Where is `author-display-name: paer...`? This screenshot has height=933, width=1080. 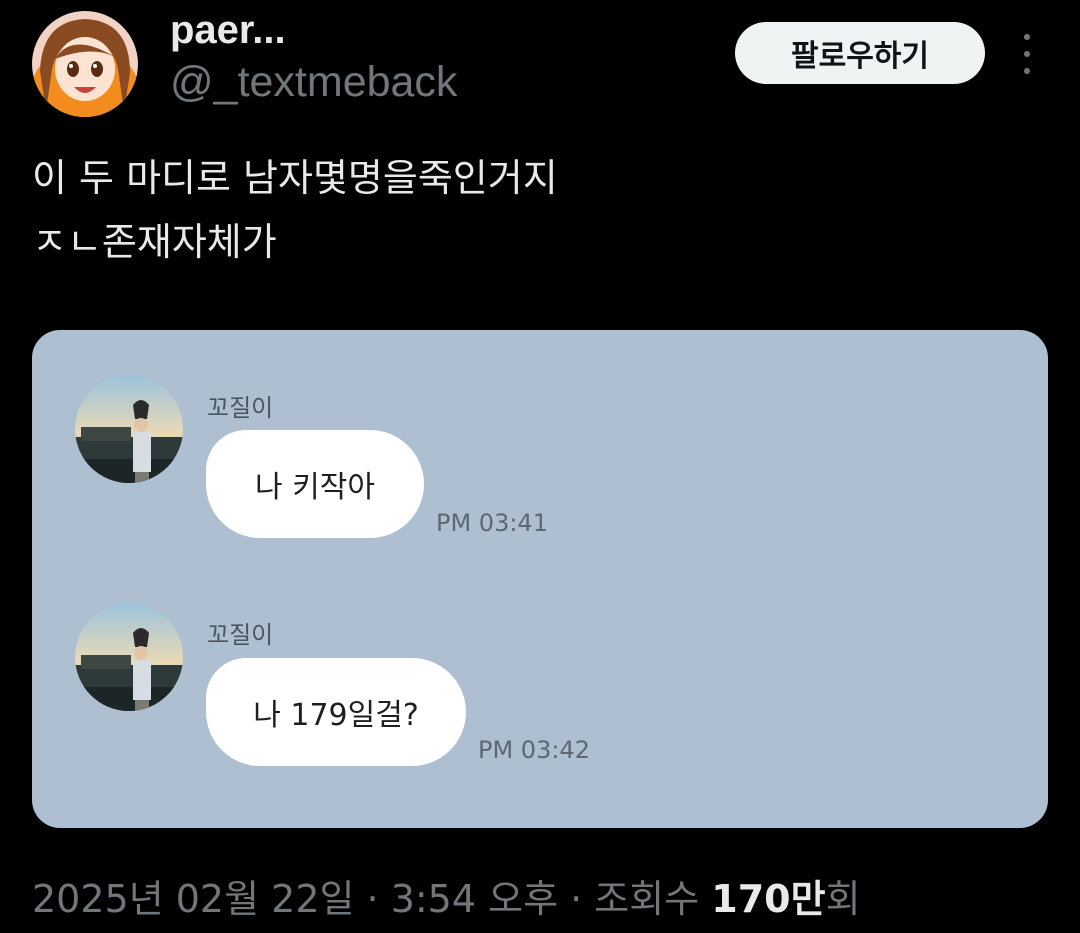 author-display-name: paer... is located at coordinates (228, 30).